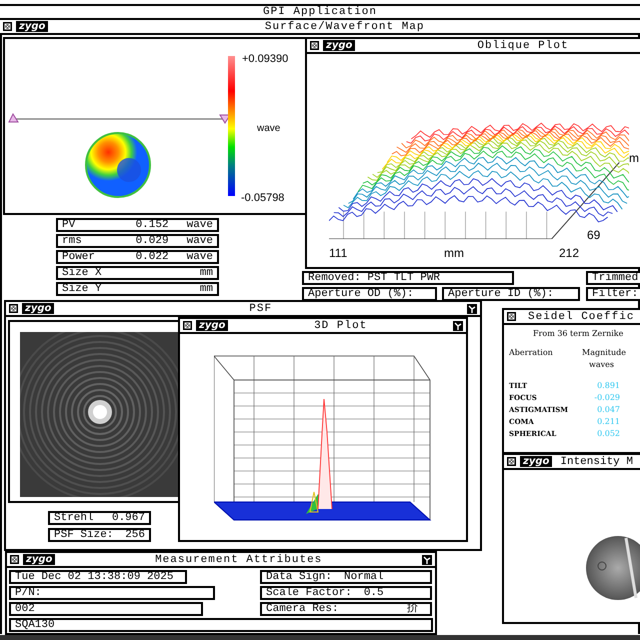 The width and height of the screenshot is (640, 640). What do you see at coordinates (454, 253) in the screenshot?
I see `axis-label: mm` at bounding box center [454, 253].